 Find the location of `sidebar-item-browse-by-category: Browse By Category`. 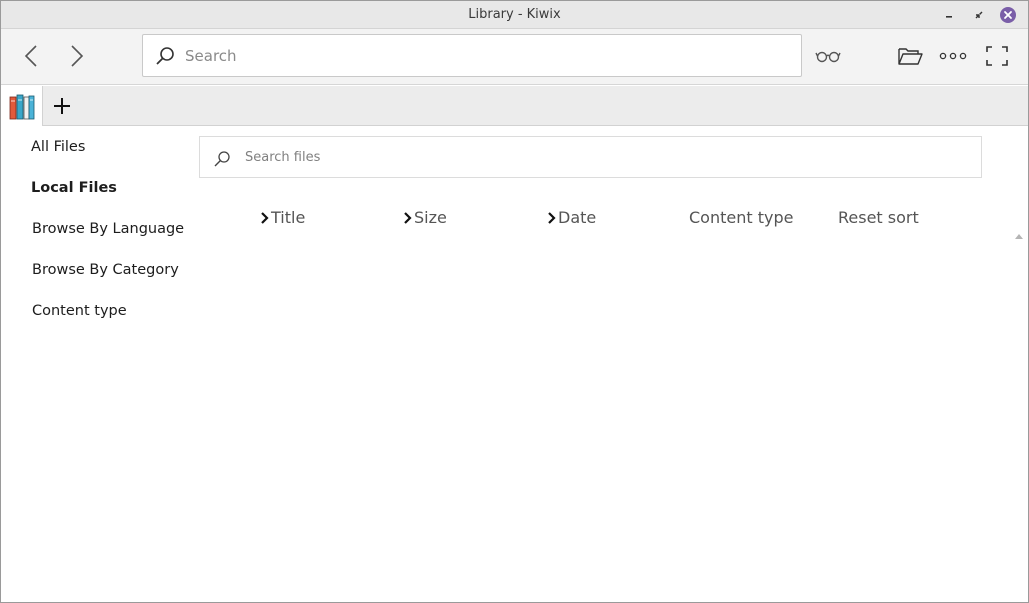

sidebar-item-browse-by-category: Browse By Category is located at coordinates (105, 270).